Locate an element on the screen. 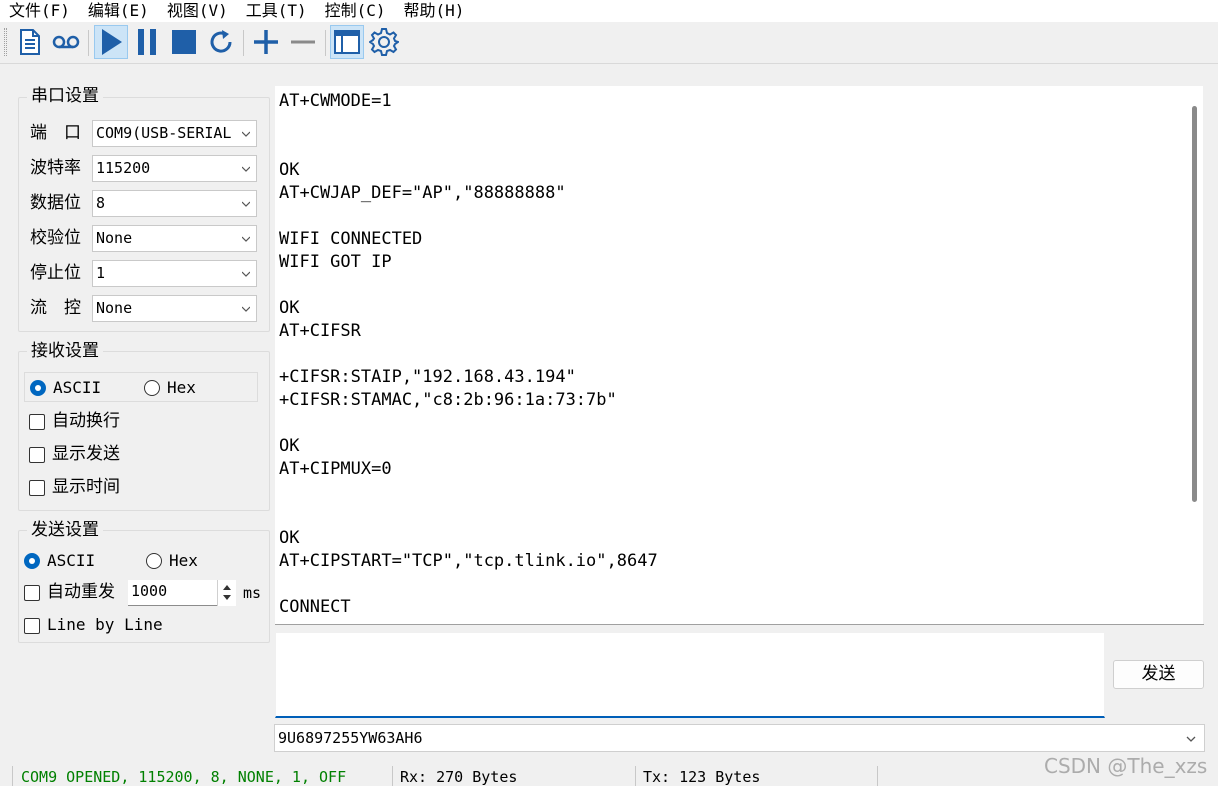 The height and width of the screenshot is (786, 1218). zoom-in-icon is located at coordinates (266, 42).